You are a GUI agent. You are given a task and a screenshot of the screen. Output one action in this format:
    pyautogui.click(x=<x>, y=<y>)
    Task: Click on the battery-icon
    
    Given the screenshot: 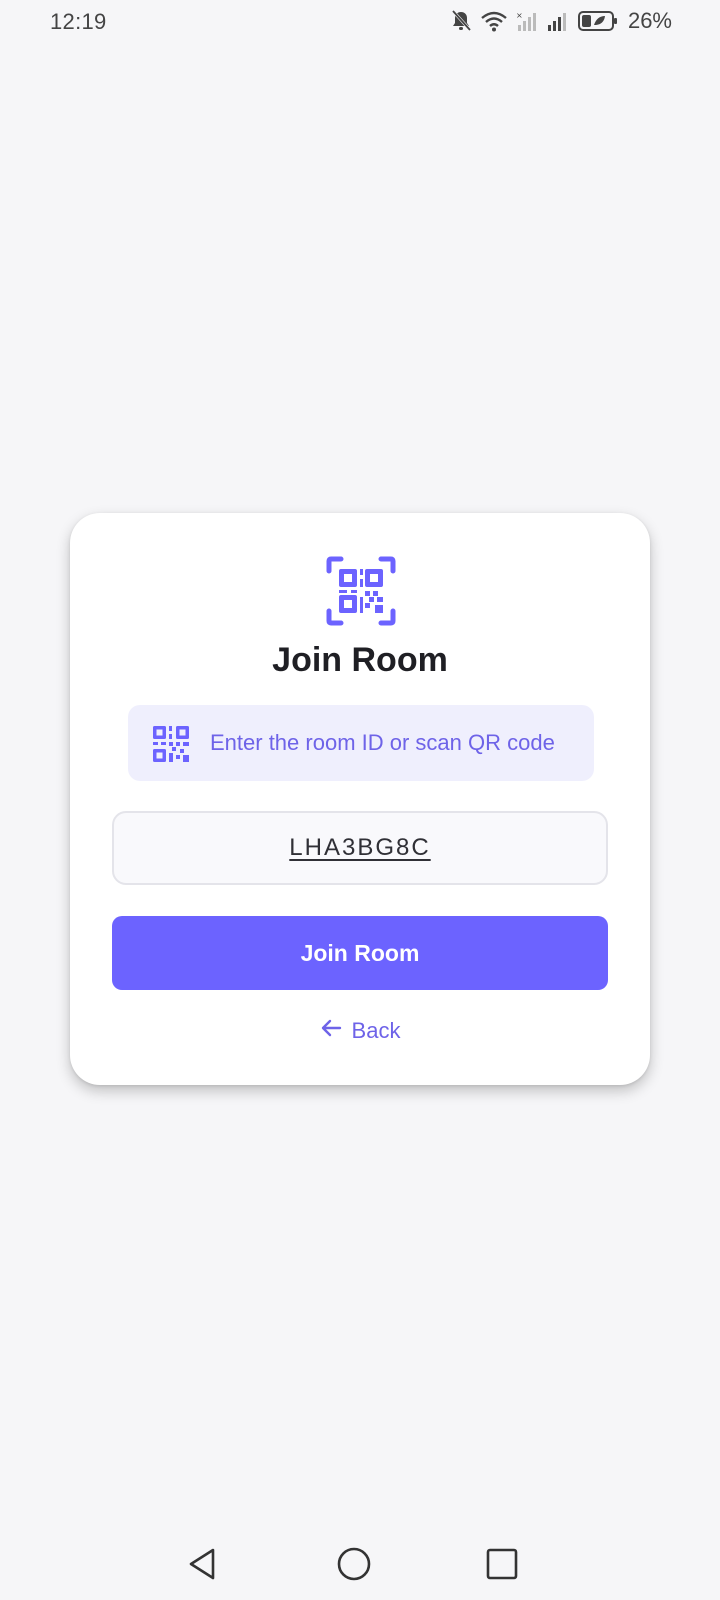 What is the action you would take?
    pyautogui.click(x=597, y=21)
    